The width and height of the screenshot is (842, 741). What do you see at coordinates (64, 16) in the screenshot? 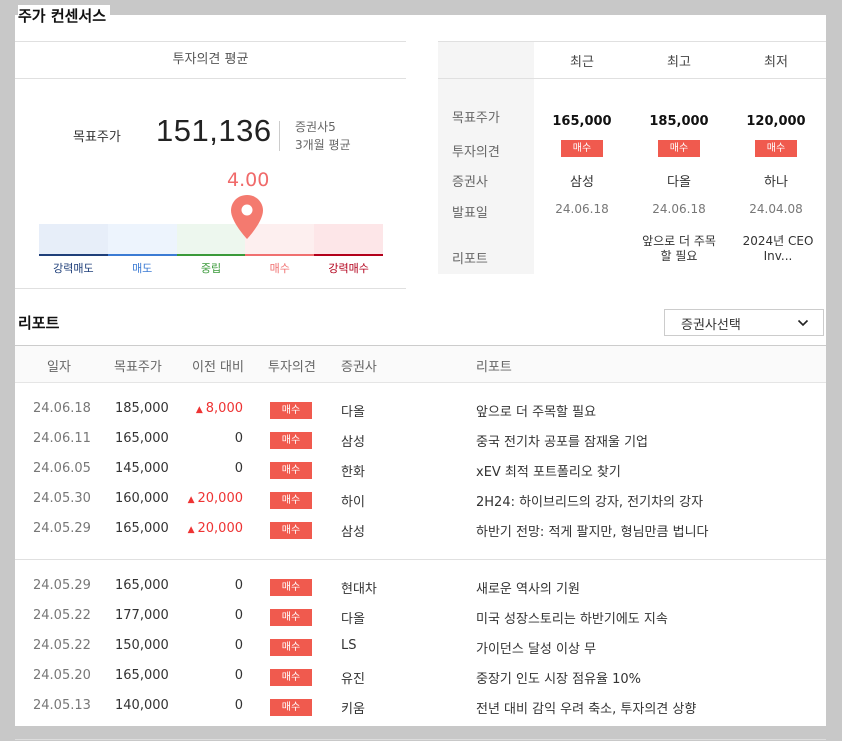
I see `page-title: 주가 컨센서스` at bounding box center [64, 16].